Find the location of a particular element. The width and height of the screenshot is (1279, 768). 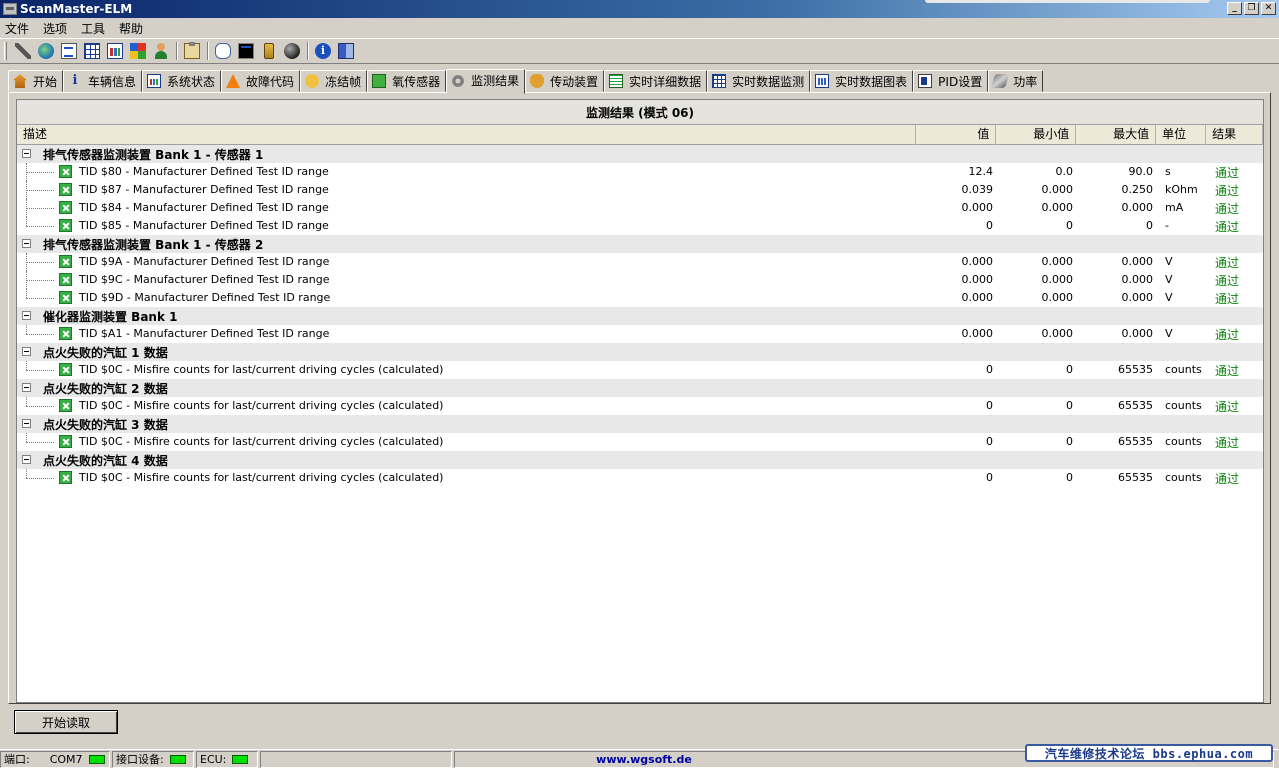

website-link: www.wgsoft.de is located at coordinates (644, 759).